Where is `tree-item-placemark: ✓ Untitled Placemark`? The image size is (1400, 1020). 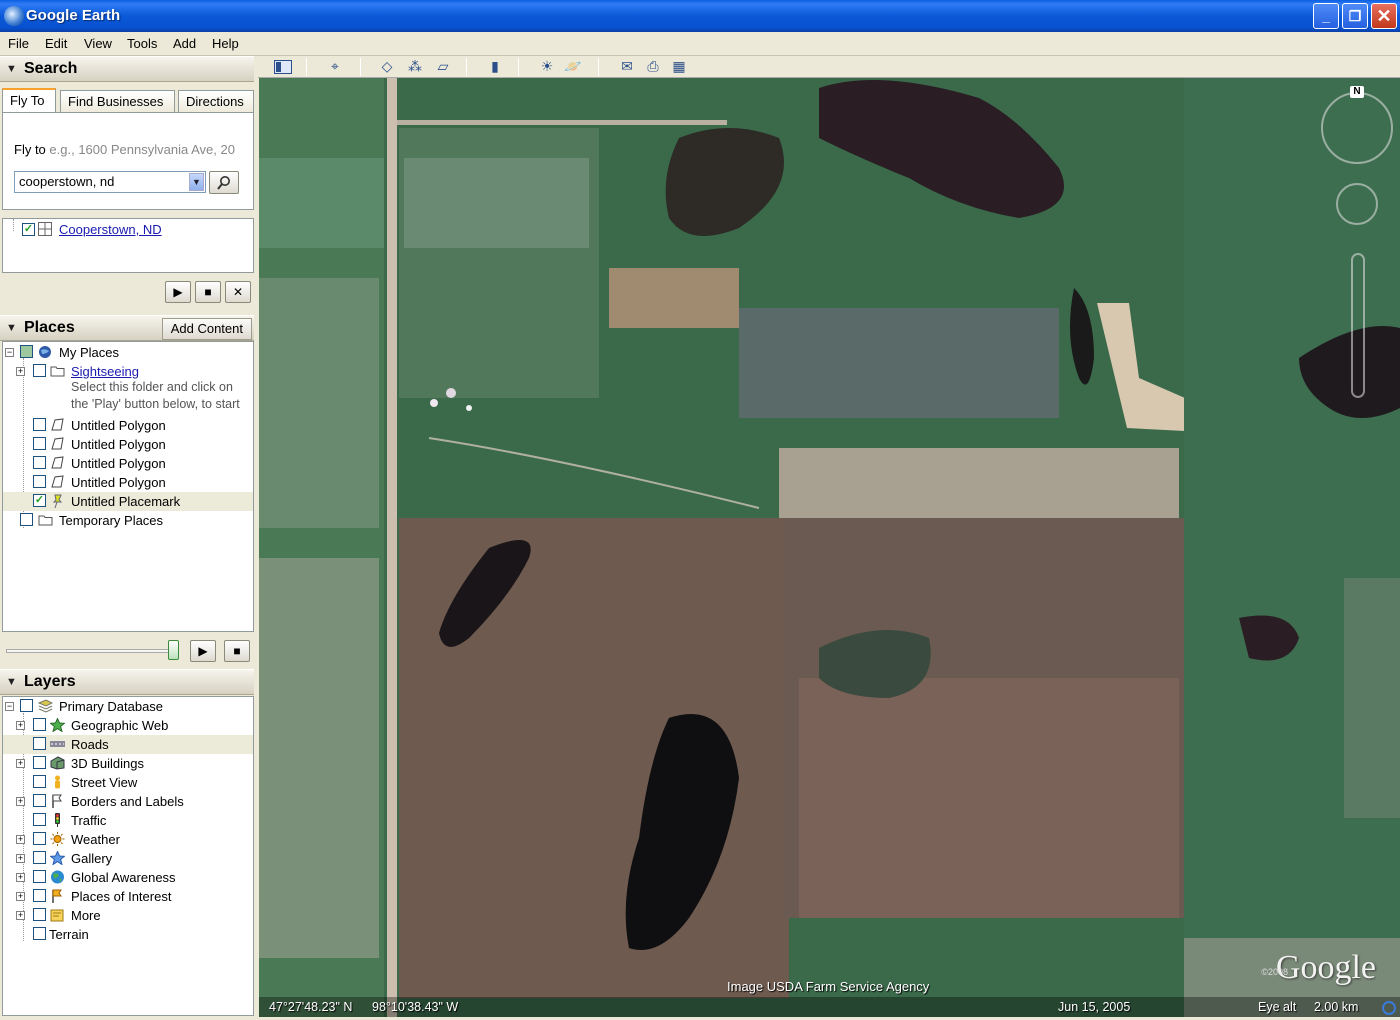
tree-item-placemark: ✓ Untitled Placemark is located at coordinates (128, 501).